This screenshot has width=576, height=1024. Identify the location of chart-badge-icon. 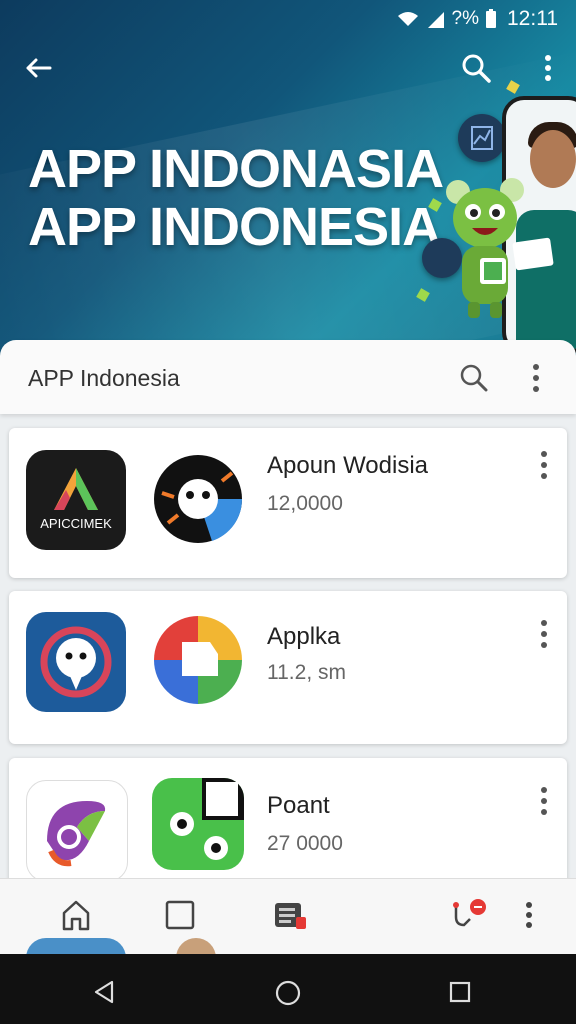
(482, 138).